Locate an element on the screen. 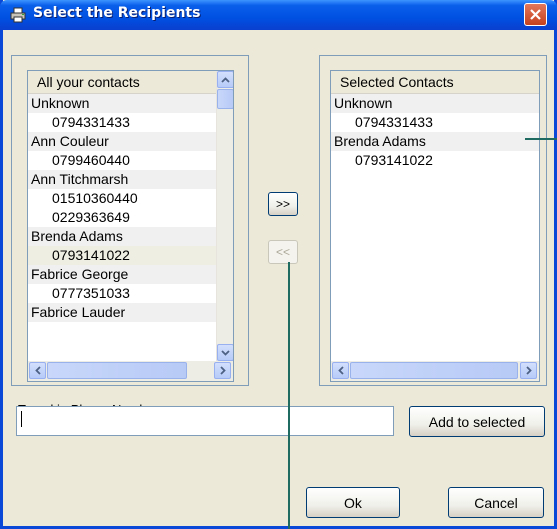 The width and height of the screenshot is (557, 529). add-to-selected-button: Add to selected is located at coordinates (477, 421).